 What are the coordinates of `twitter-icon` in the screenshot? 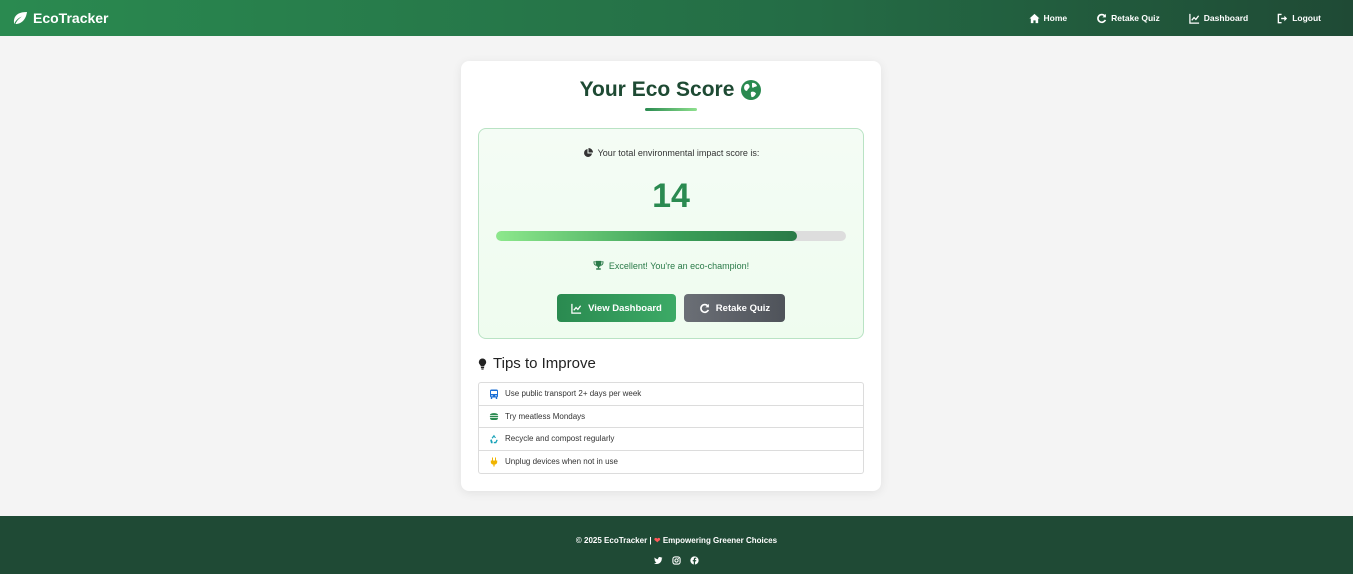 It's located at (658, 560).